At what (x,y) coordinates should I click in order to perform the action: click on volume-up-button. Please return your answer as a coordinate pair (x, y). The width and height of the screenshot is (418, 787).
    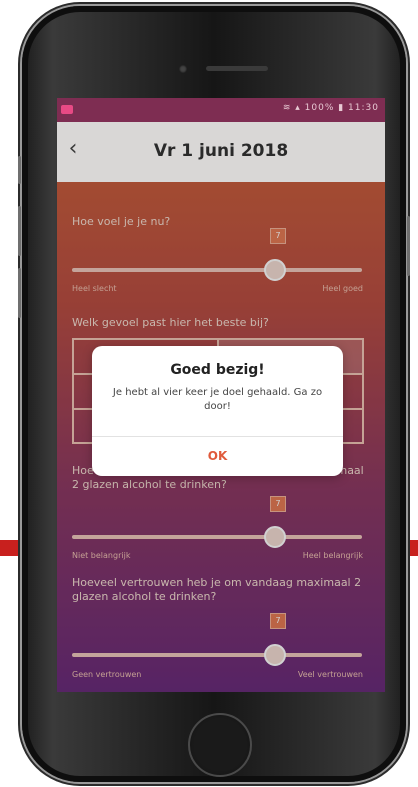
    Looking at the image, I should click on (19, 231).